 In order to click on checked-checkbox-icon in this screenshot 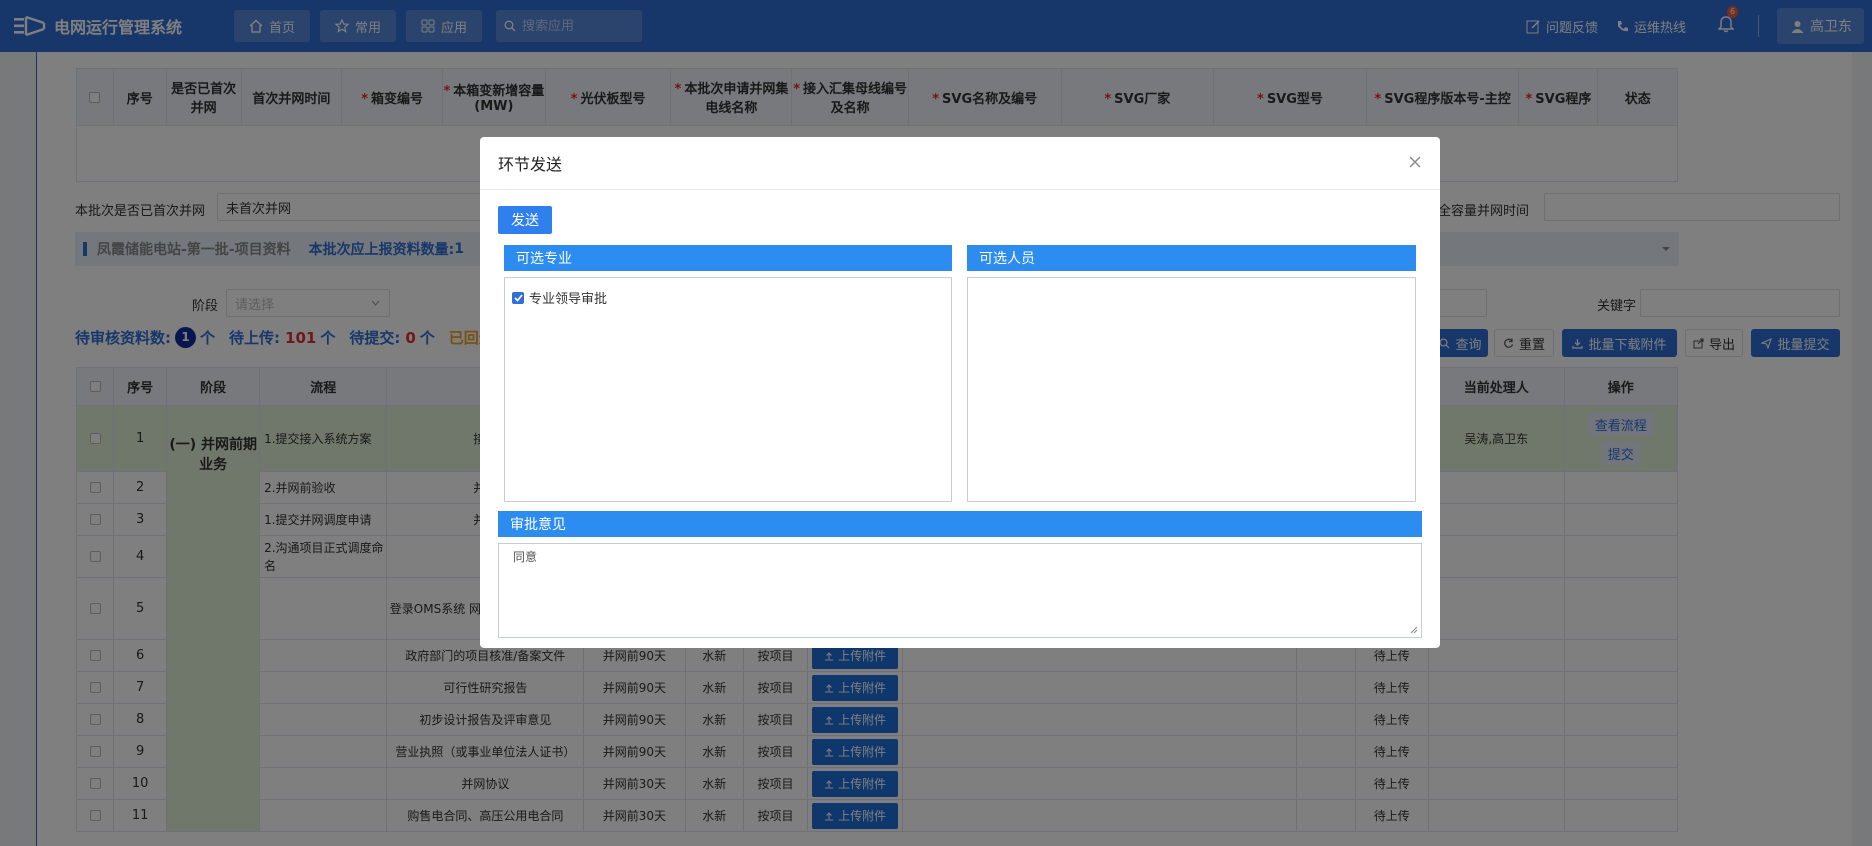, I will do `click(518, 297)`.